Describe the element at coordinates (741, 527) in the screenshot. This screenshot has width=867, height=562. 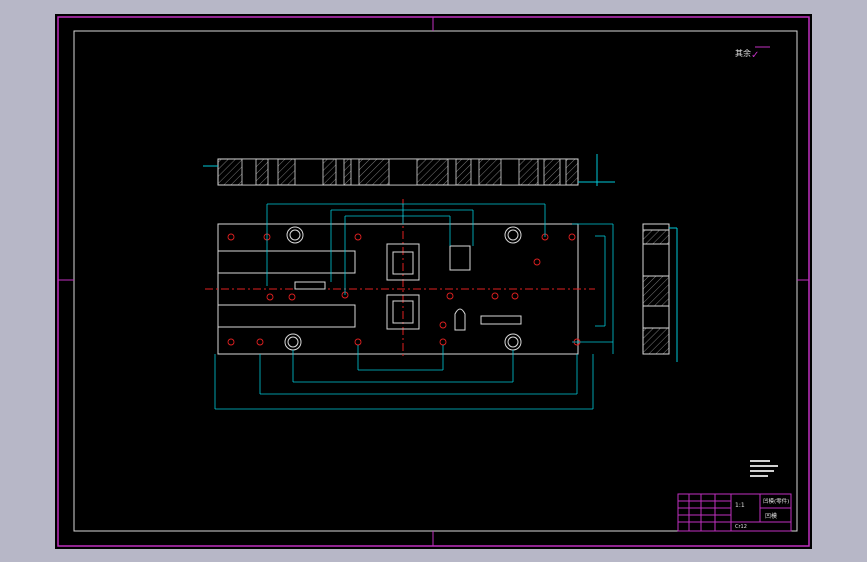
I see `title-material: Cr12` at that location.